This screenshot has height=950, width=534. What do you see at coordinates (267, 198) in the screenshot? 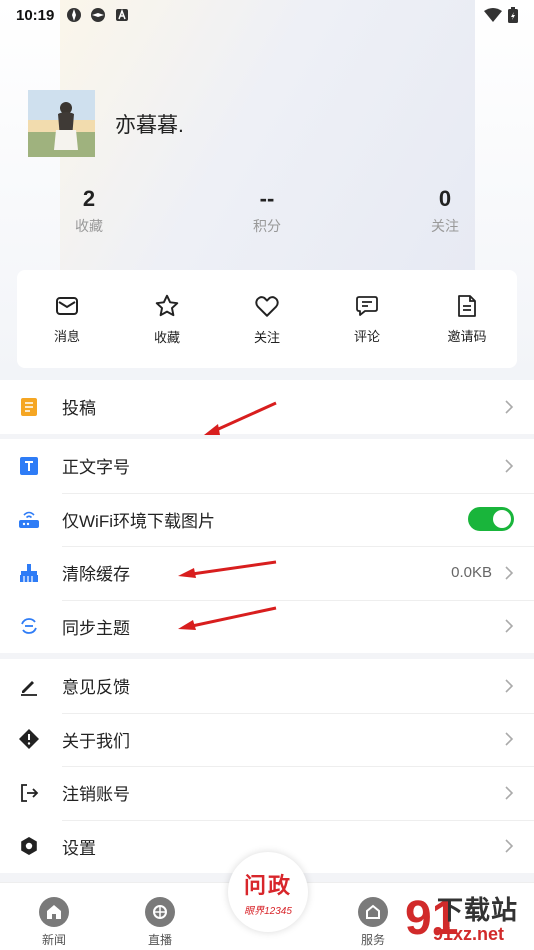
I see `stat-value: --` at bounding box center [267, 198].